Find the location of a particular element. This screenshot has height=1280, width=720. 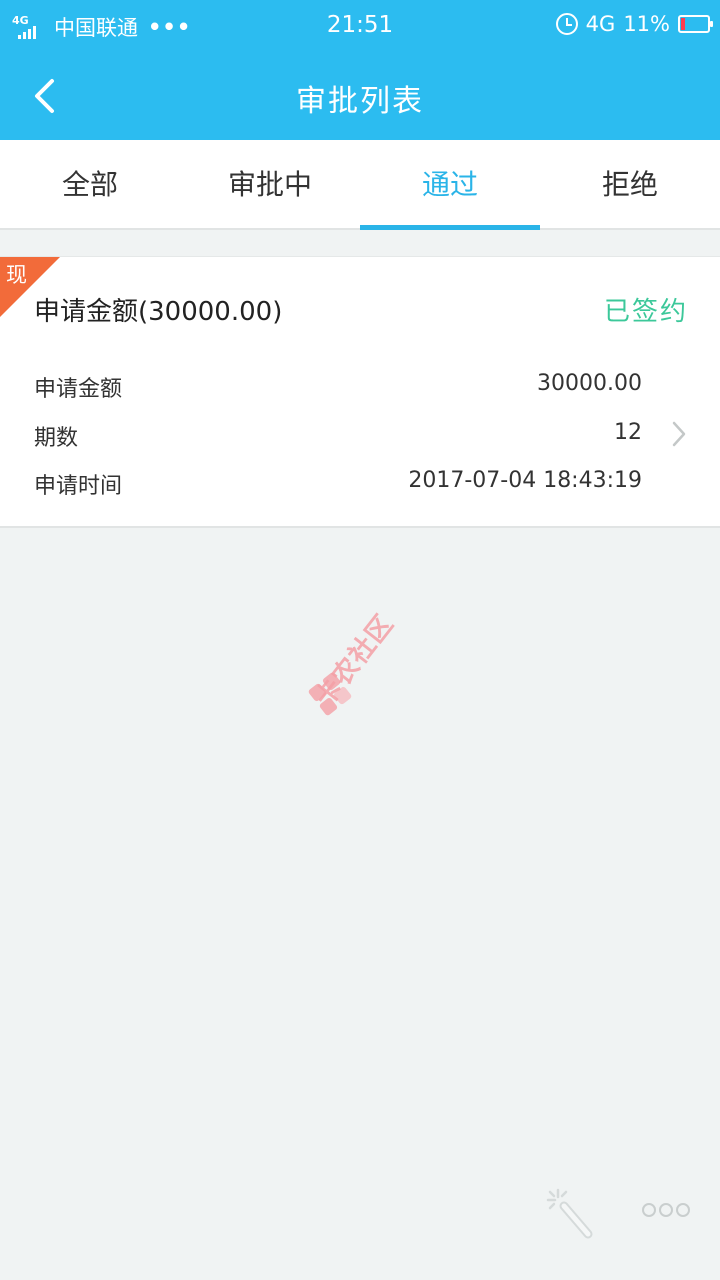

alarm-icon is located at coordinates (566, 24).